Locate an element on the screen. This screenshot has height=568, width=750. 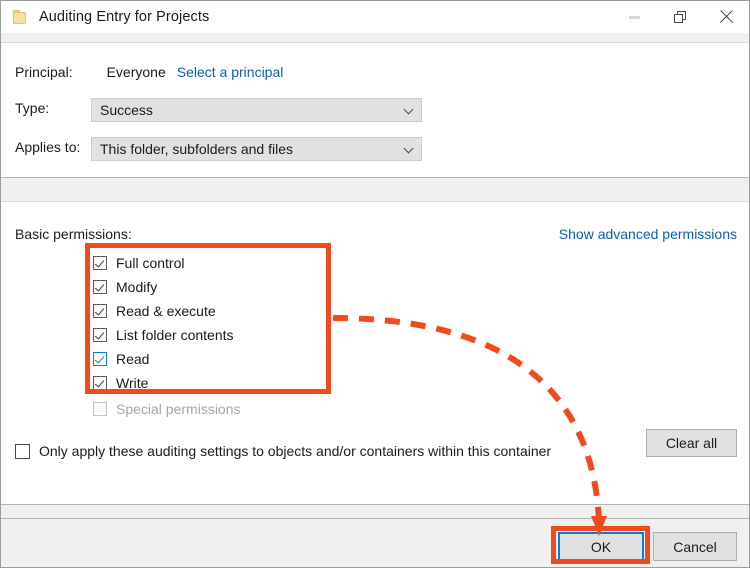
clear-all-button: Clear all is located at coordinates (691, 443).